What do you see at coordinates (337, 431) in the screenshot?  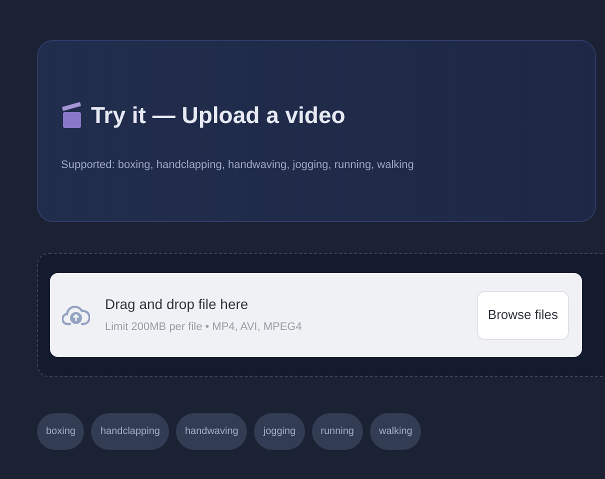 I see `action-tag: running` at bounding box center [337, 431].